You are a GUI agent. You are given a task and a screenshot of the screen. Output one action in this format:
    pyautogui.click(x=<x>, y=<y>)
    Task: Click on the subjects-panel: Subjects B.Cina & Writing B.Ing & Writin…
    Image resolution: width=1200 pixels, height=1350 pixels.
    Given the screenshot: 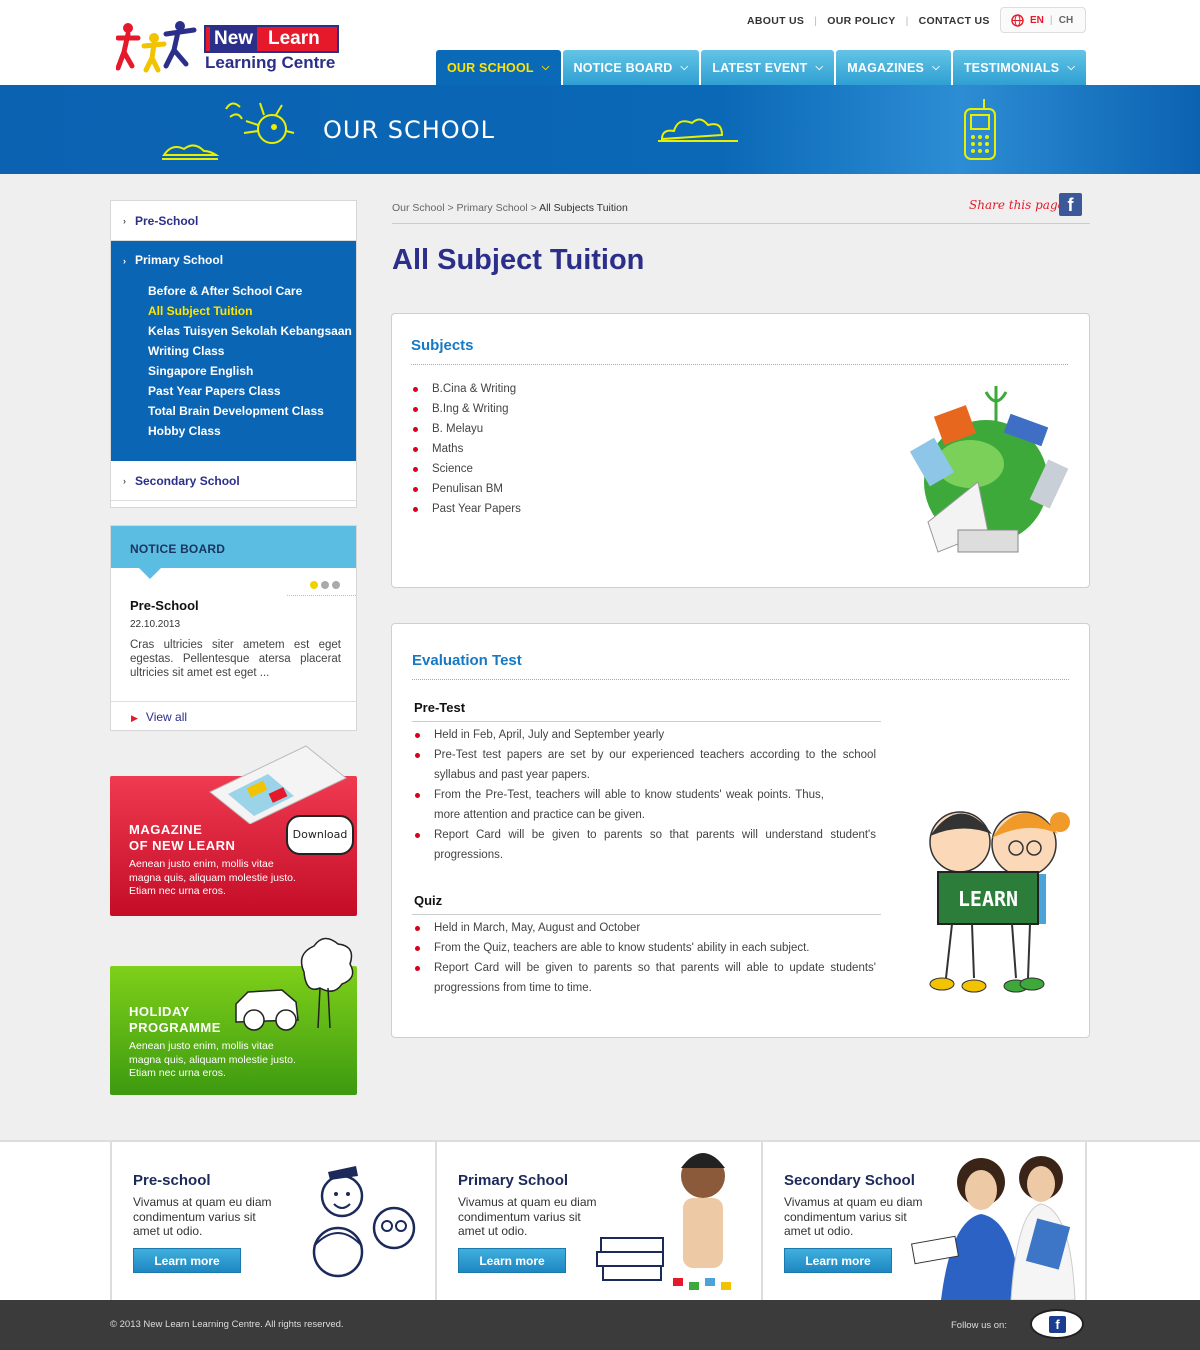 What is the action you would take?
    pyautogui.click(x=740, y=450)
    